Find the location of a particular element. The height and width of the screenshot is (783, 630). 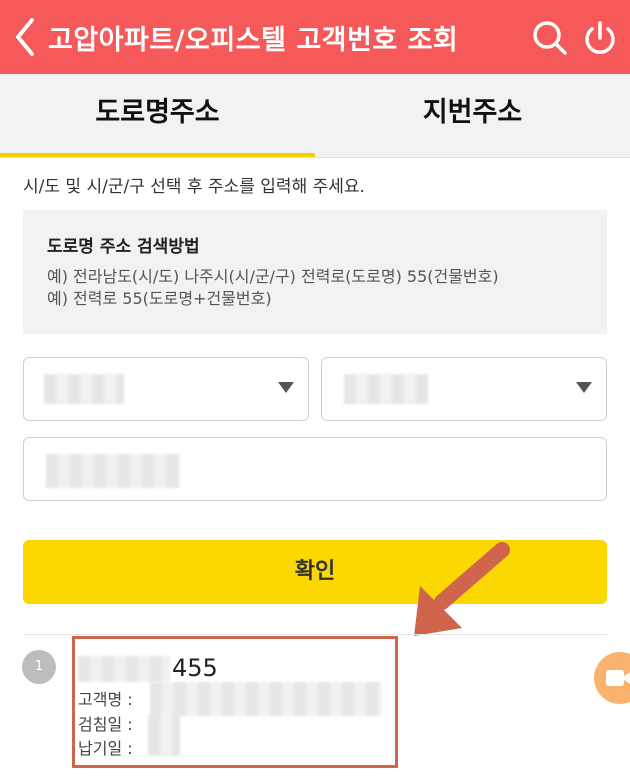

result-number-badge: 1 is located at coordinates (39, 667).